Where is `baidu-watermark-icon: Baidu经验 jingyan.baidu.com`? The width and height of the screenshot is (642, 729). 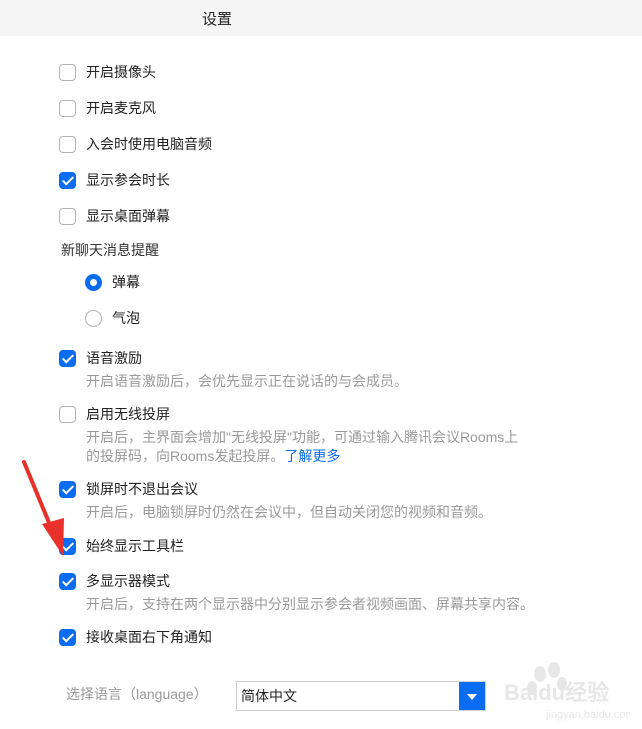
baidu-watermark-icon: Baidu经验 jingyan.baidu.com is located at coordinates (567, 691).